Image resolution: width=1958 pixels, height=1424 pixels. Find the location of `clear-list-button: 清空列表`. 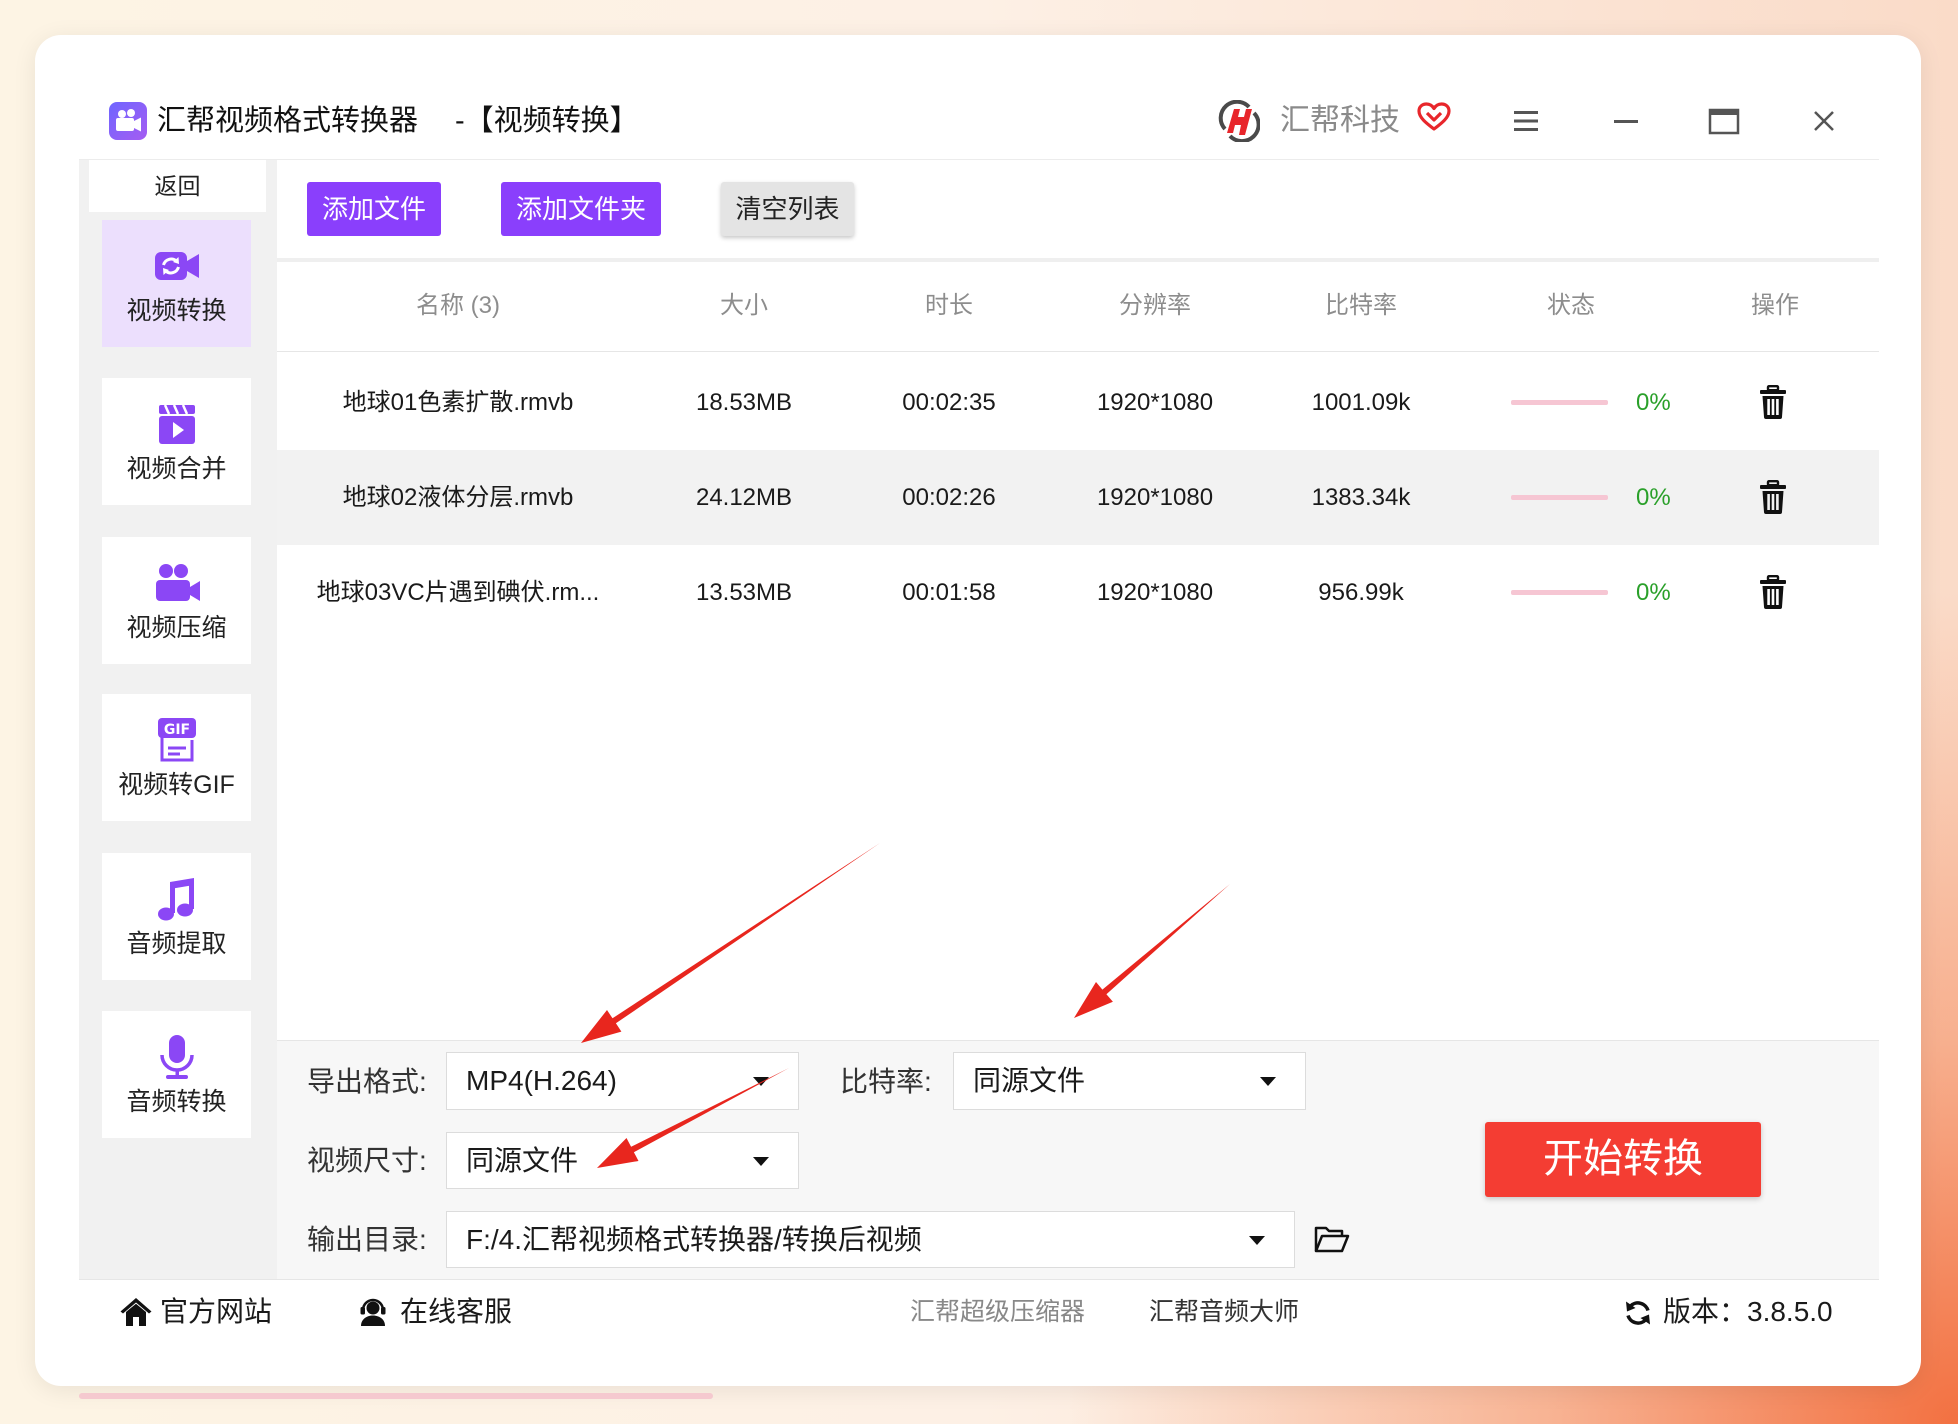

clear-list-button: 清空列表 is located at coordinates (787, 209).